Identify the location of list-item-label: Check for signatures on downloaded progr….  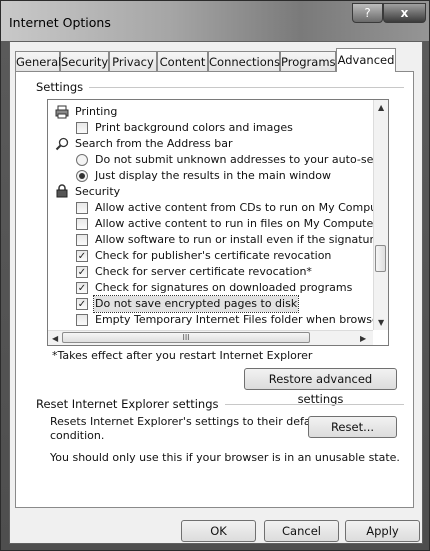
(224, 287).